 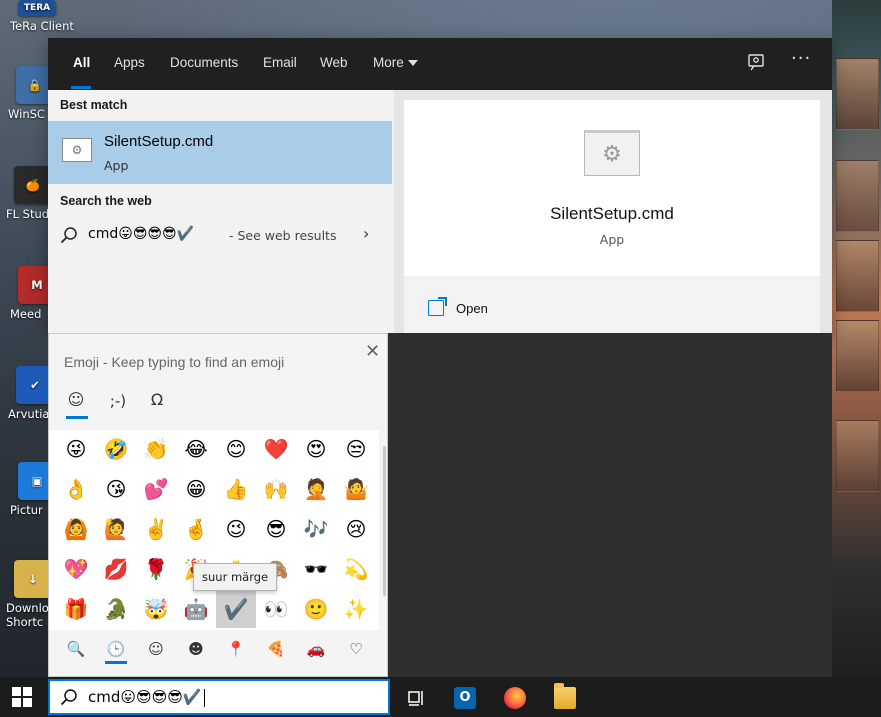 What do you see at coordinates (280, 62) in the screenshot?
I see `tab-email: Email` at bounding box center [280, 62].